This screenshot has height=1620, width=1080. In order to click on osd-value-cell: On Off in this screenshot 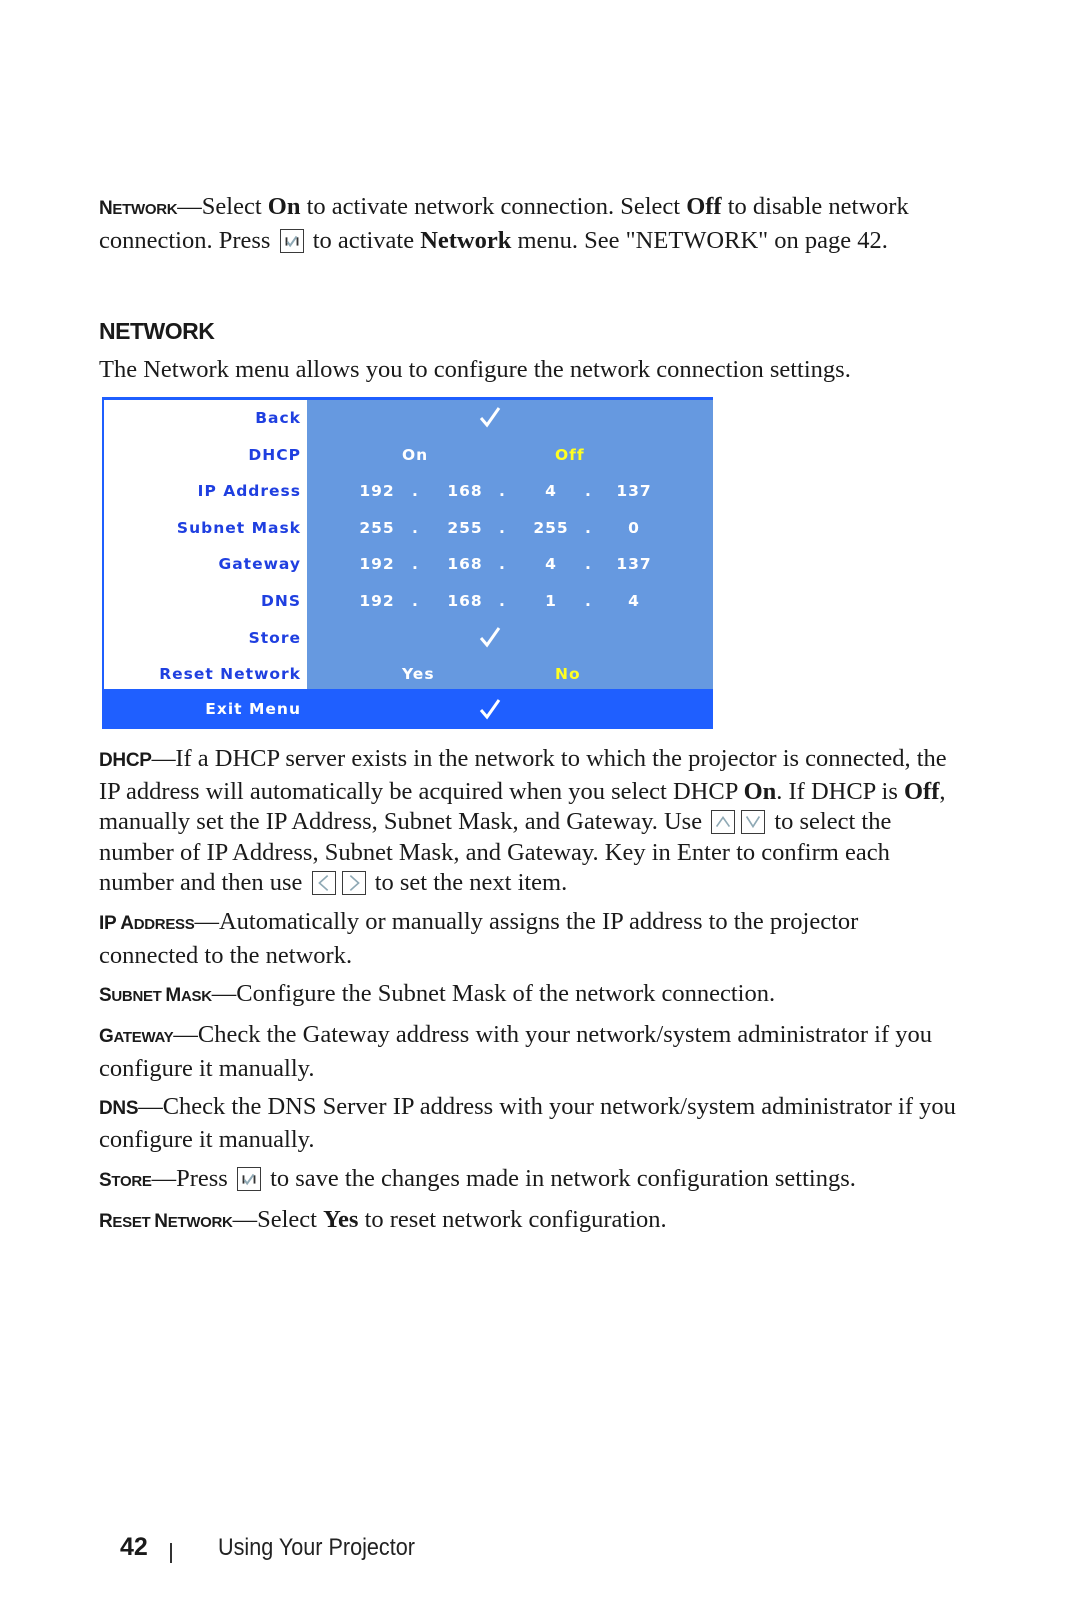, I will do `click(510, 455)`.